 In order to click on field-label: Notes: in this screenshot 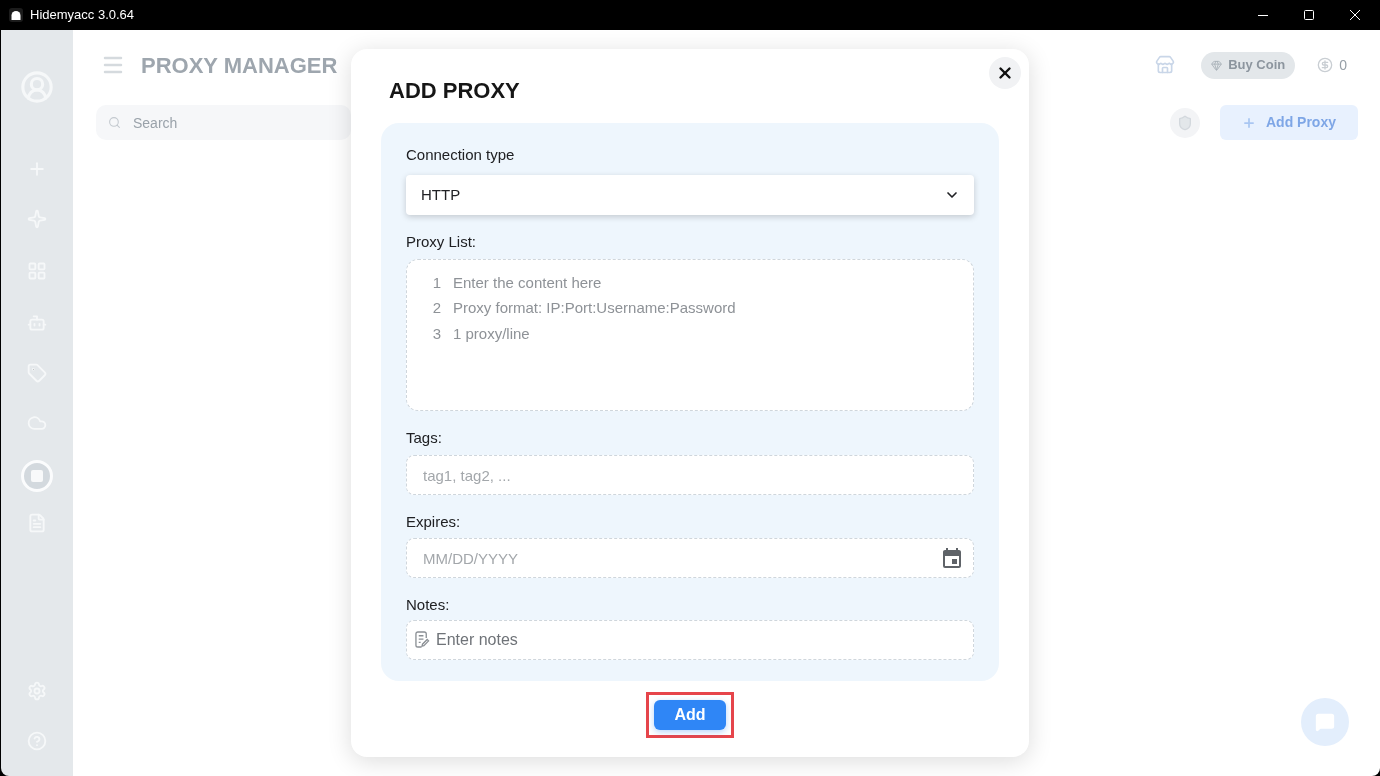, I will do `click(428, 605)`.